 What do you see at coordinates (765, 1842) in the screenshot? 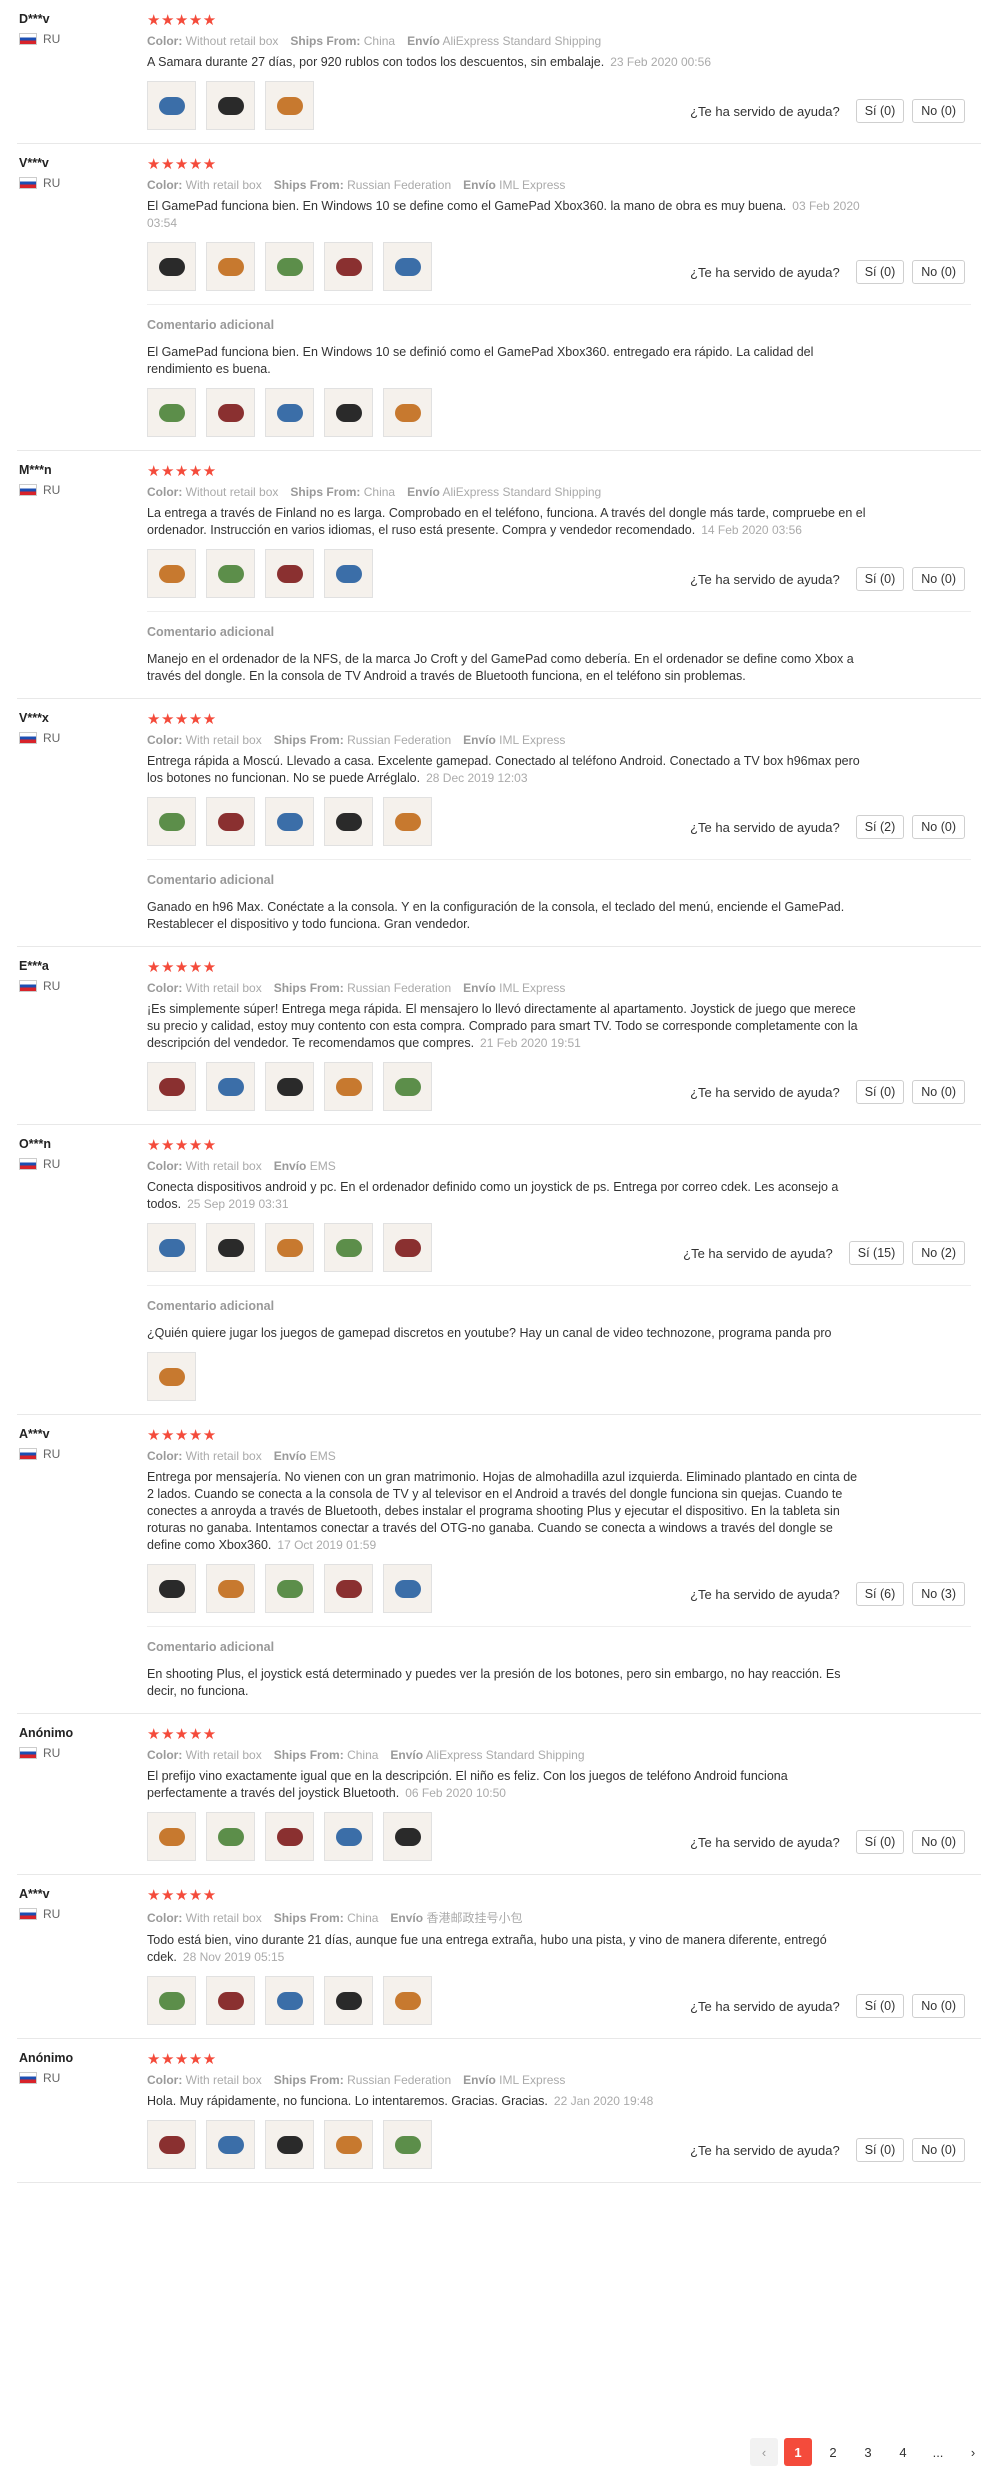
I see `helpful-question: ¿Te ha servido de ayuda?` at bounding box center [765, 1842].